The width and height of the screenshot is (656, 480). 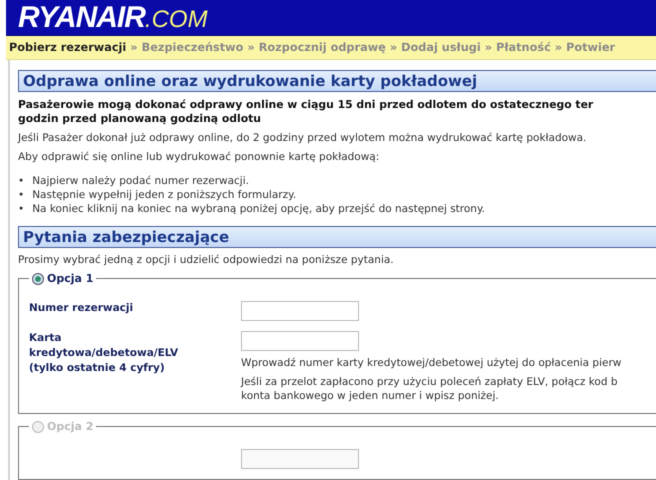 What do you see at coordinates (523, 47) in the screenshot?
I see `breadcrumb-step: Płatność` at bounding box center [523, 47].